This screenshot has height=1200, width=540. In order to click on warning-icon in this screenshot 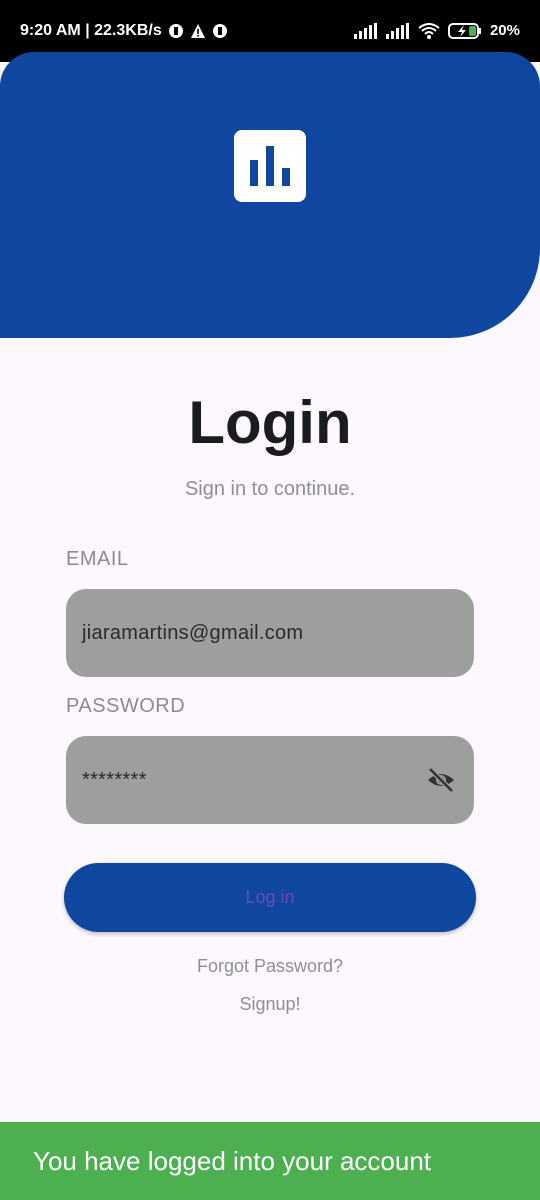, I will do `click(197, 31)`.